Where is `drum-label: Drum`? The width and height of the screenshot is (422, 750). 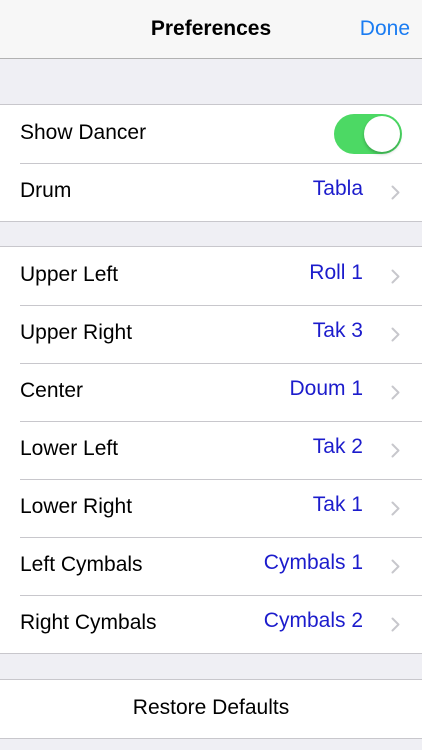
drum-label: Drum is located at coordinates (46, 190).